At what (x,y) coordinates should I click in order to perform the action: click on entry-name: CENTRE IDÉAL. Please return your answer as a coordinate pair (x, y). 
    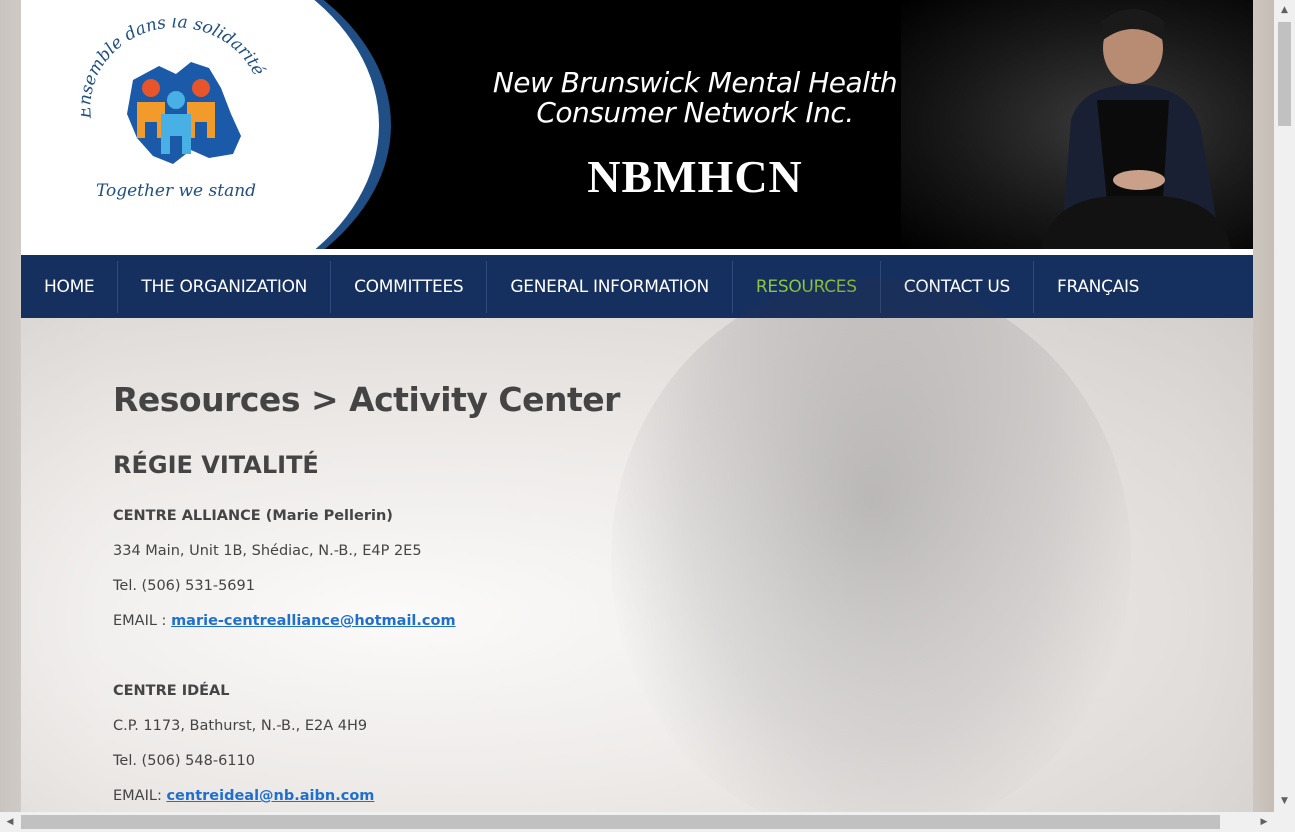
    Looking at the image, I should click on (171, 691).